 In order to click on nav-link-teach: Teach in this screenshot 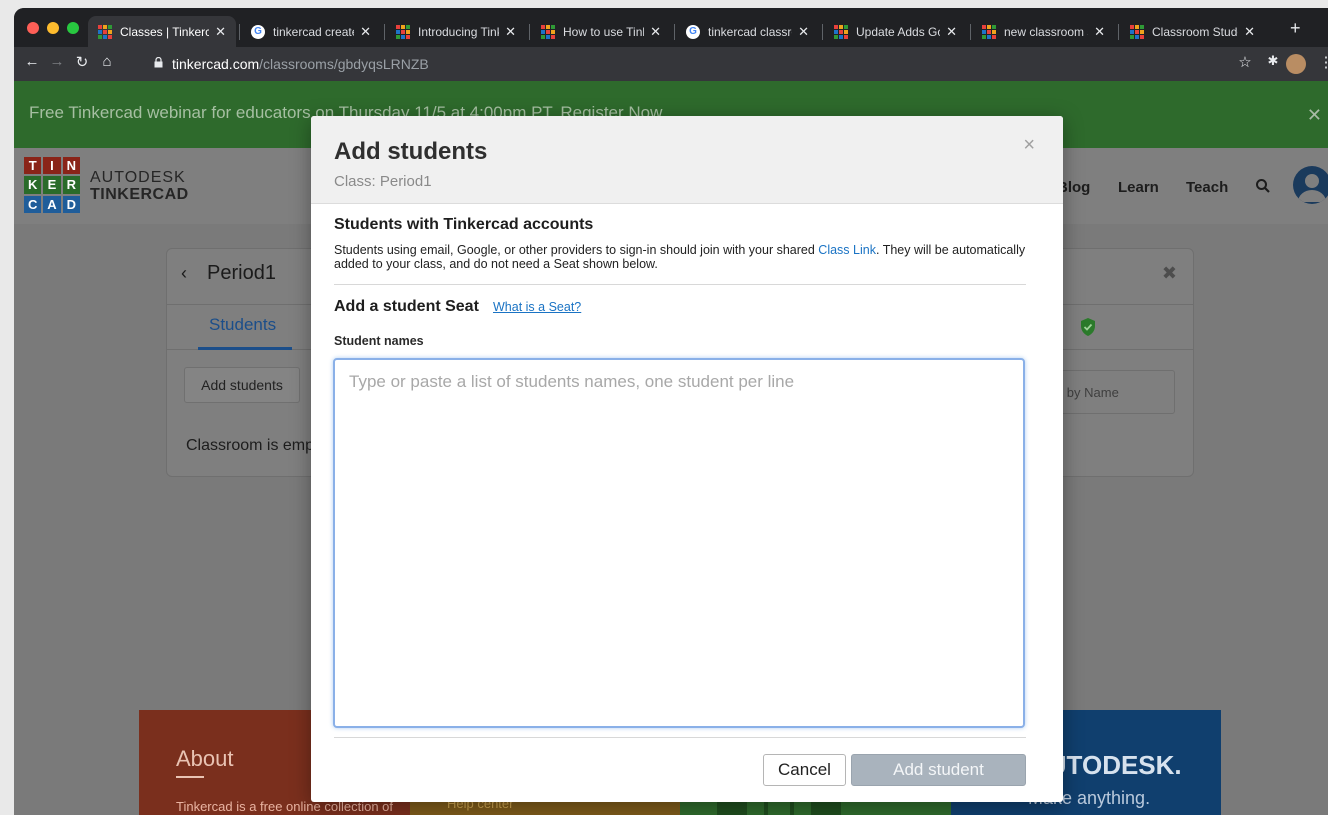, I will do `click(1207, 187)`.